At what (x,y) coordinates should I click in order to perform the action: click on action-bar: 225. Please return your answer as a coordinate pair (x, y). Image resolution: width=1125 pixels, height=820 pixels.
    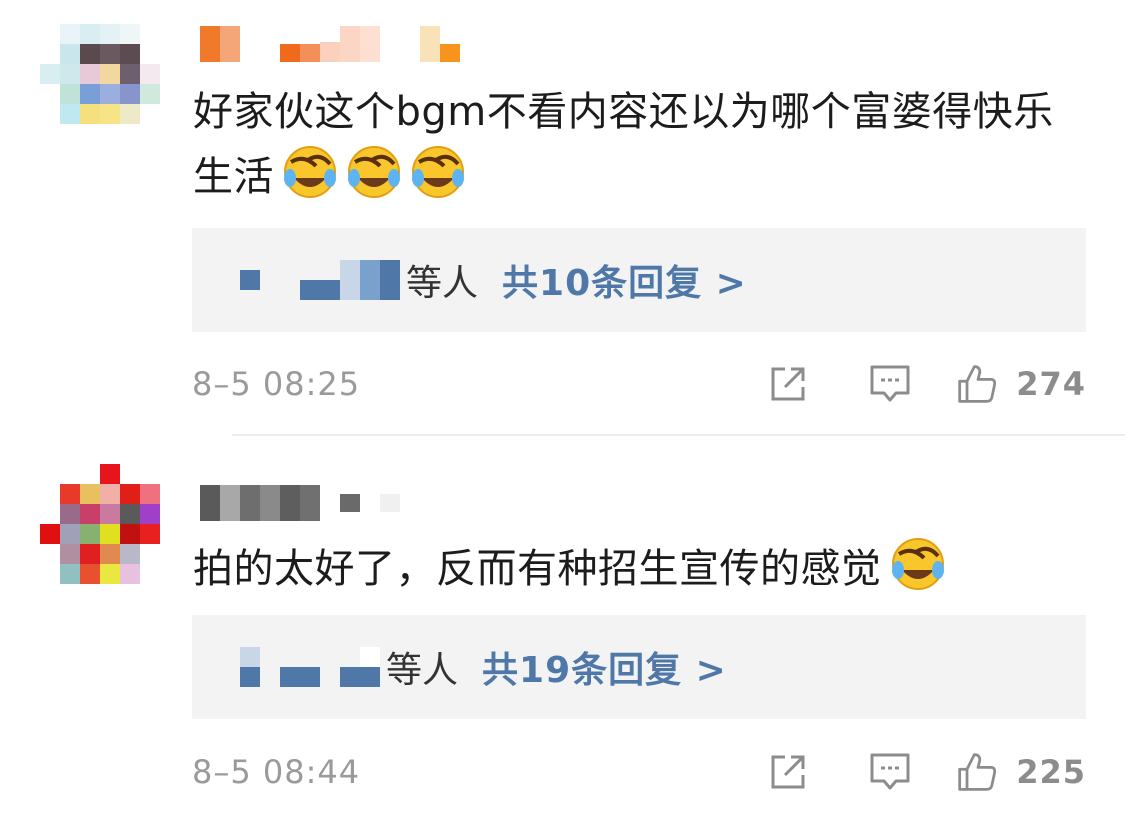
    Looking at the image, I should click on (922, 772).